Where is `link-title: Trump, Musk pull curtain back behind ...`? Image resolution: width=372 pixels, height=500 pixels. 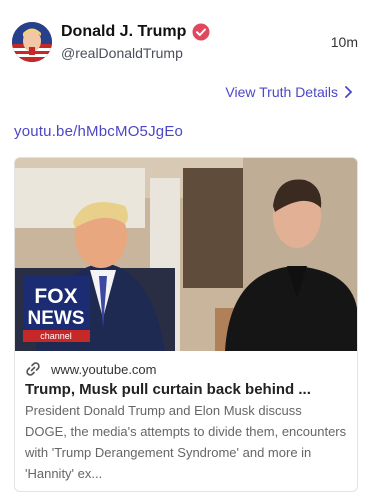 link-title: Trump, Musk pull curtain back behind ... is located at coordinates (186, 389).